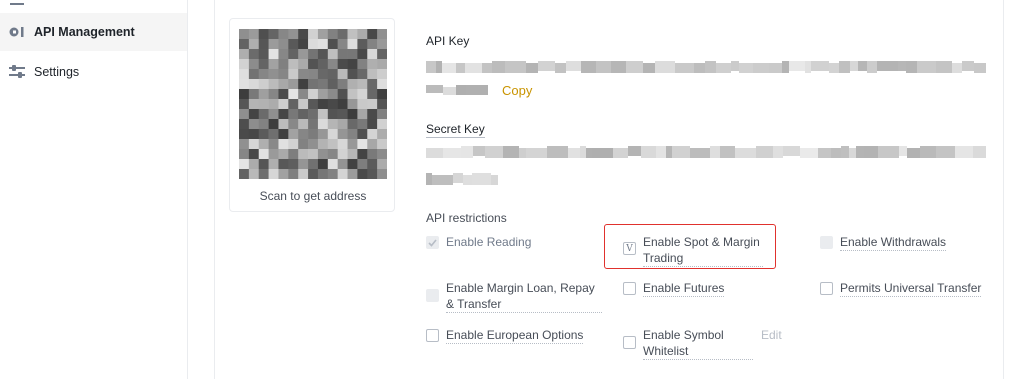 This screenshot has width=1024, height=379. I want to click on sidebar-item-label: API Management, so click(84, 32).